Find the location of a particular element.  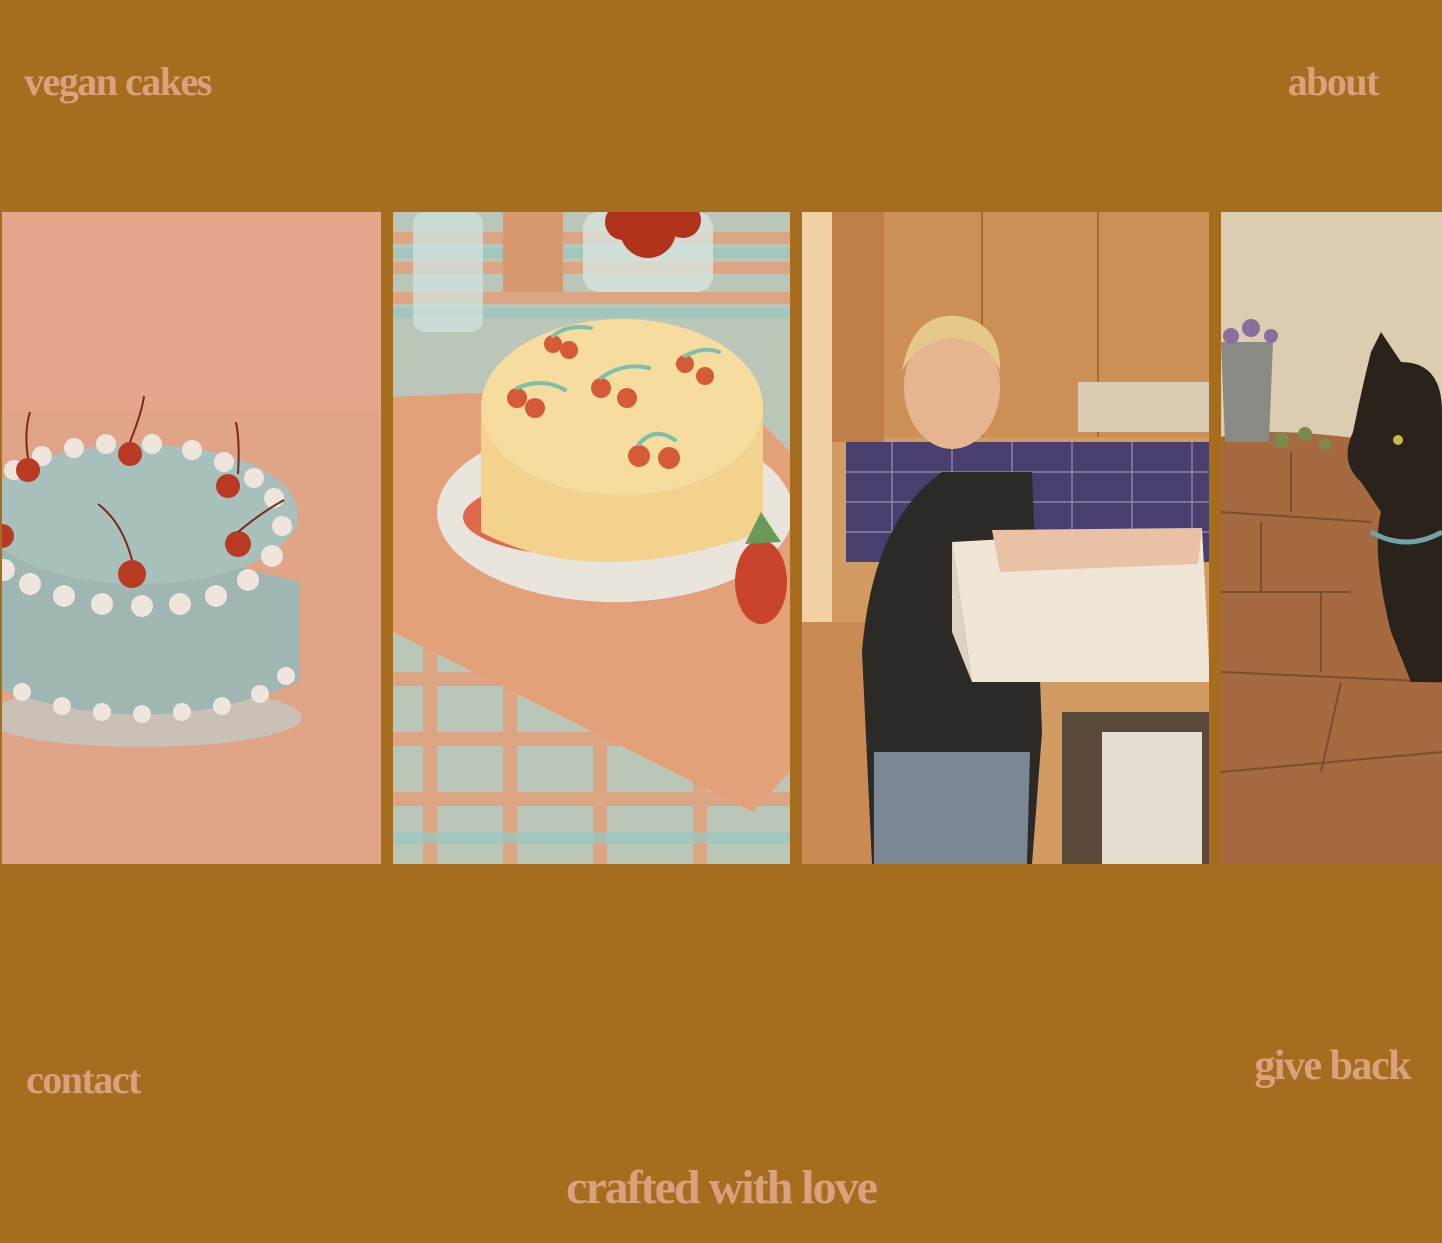

black-cat-photo is located at coordinates (1331, 538).